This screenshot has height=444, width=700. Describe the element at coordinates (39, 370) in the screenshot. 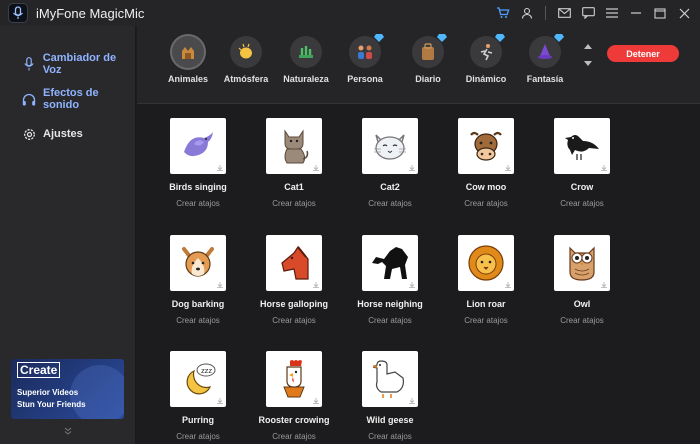

I see `promo-title: Create` at that location.